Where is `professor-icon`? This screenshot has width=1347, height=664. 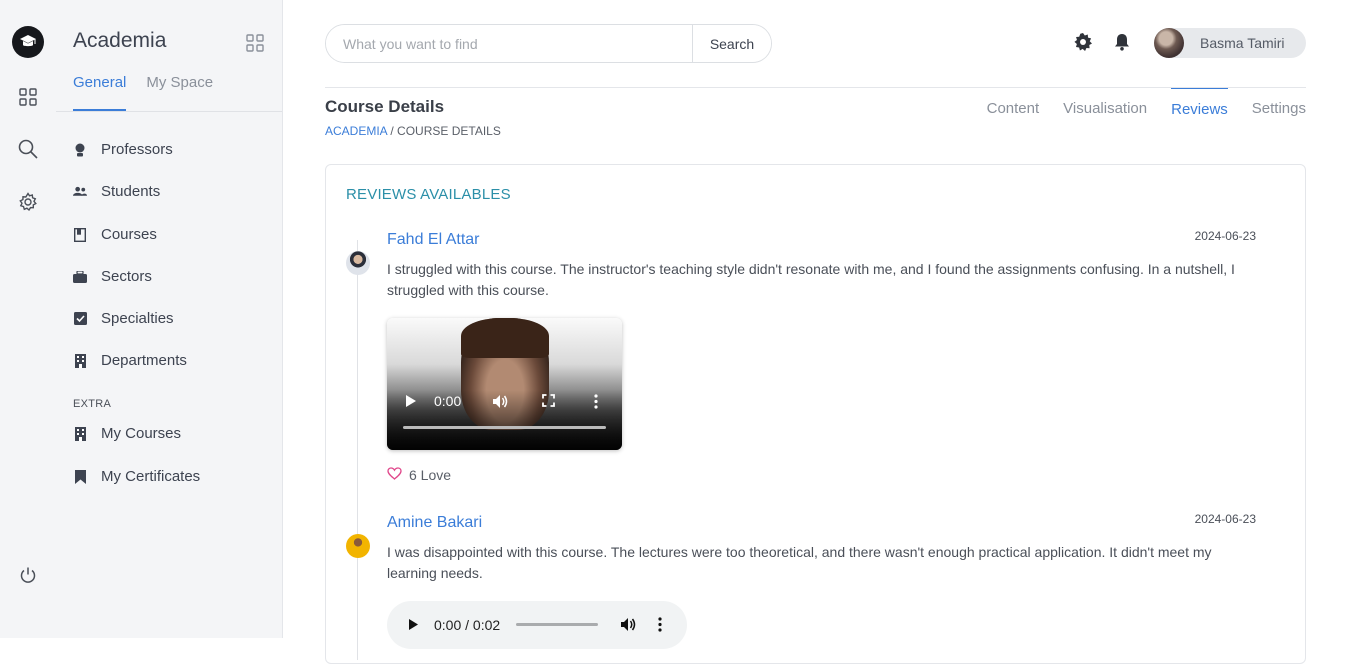
professor-icon is located at coordinates (80, 150).